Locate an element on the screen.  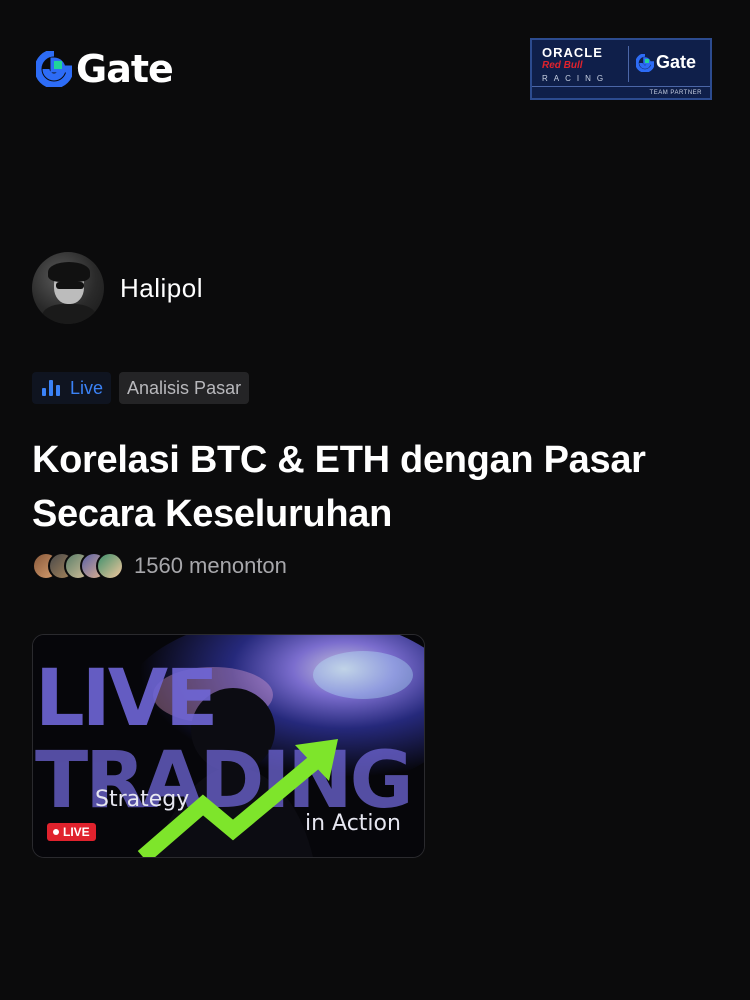
gate-logo: Gate is located at coordinates (105, 69).